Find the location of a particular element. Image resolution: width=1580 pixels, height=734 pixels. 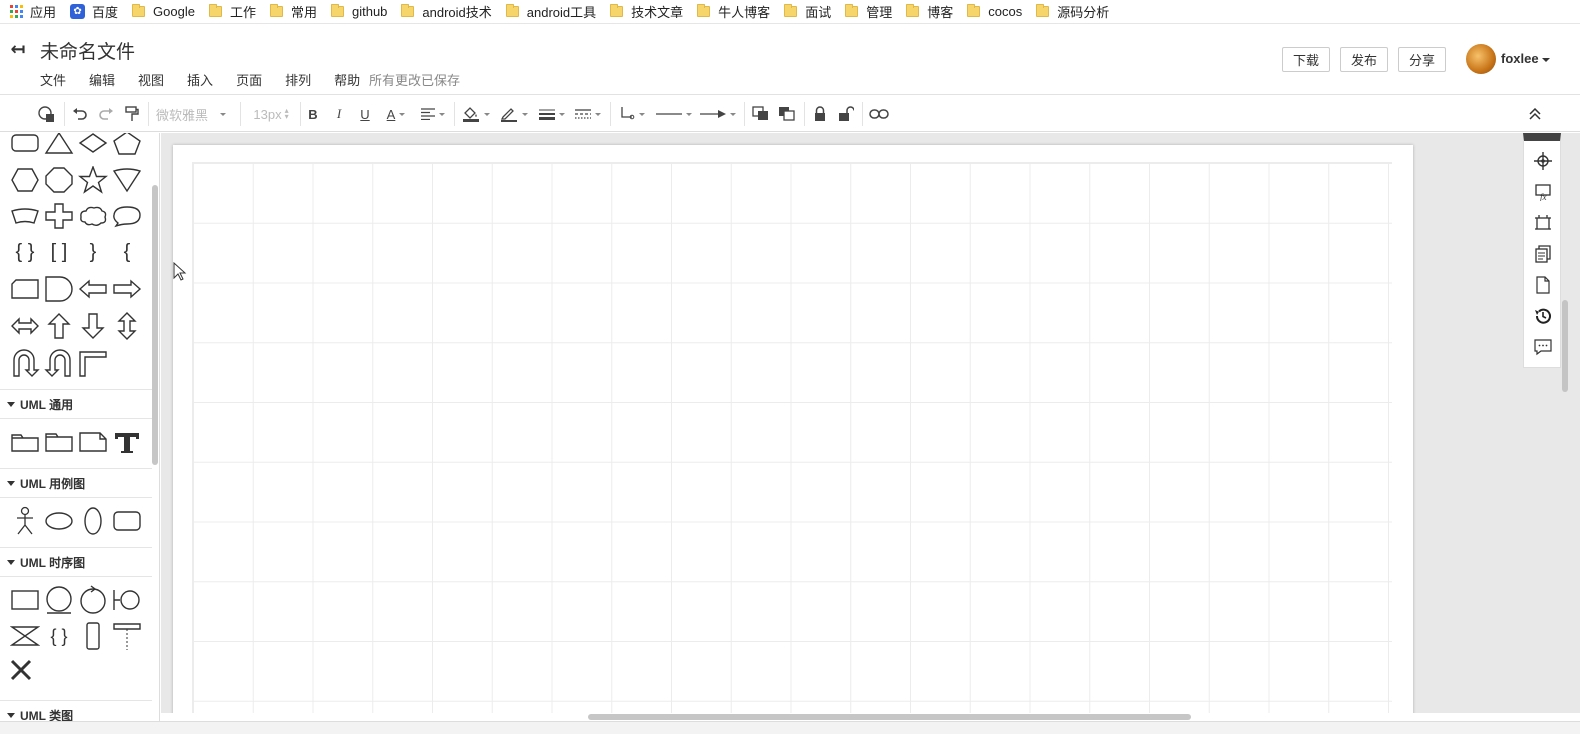

corner-shape is located at coordinates (93, 363).